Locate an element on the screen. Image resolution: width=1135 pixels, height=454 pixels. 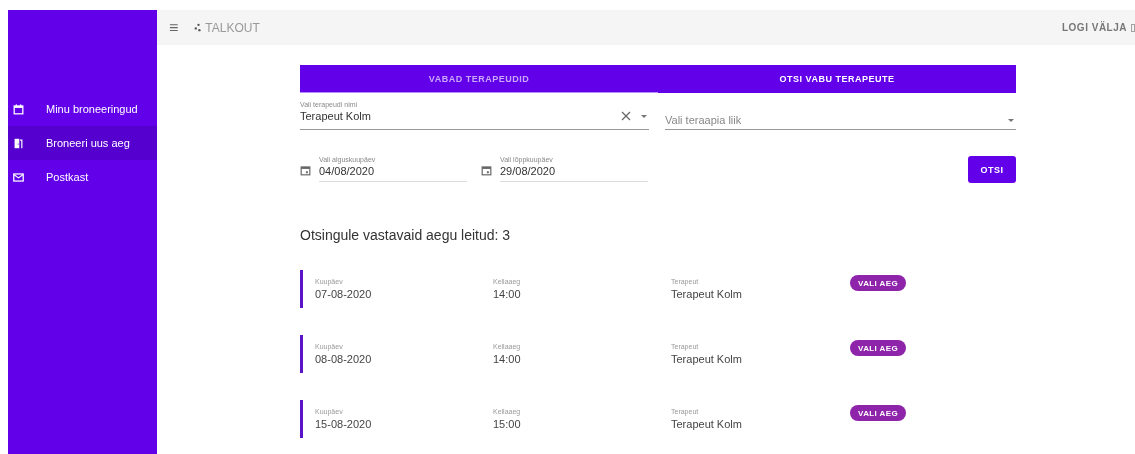
field-value: 04/08/2020 is located at coordinates (347, 171).